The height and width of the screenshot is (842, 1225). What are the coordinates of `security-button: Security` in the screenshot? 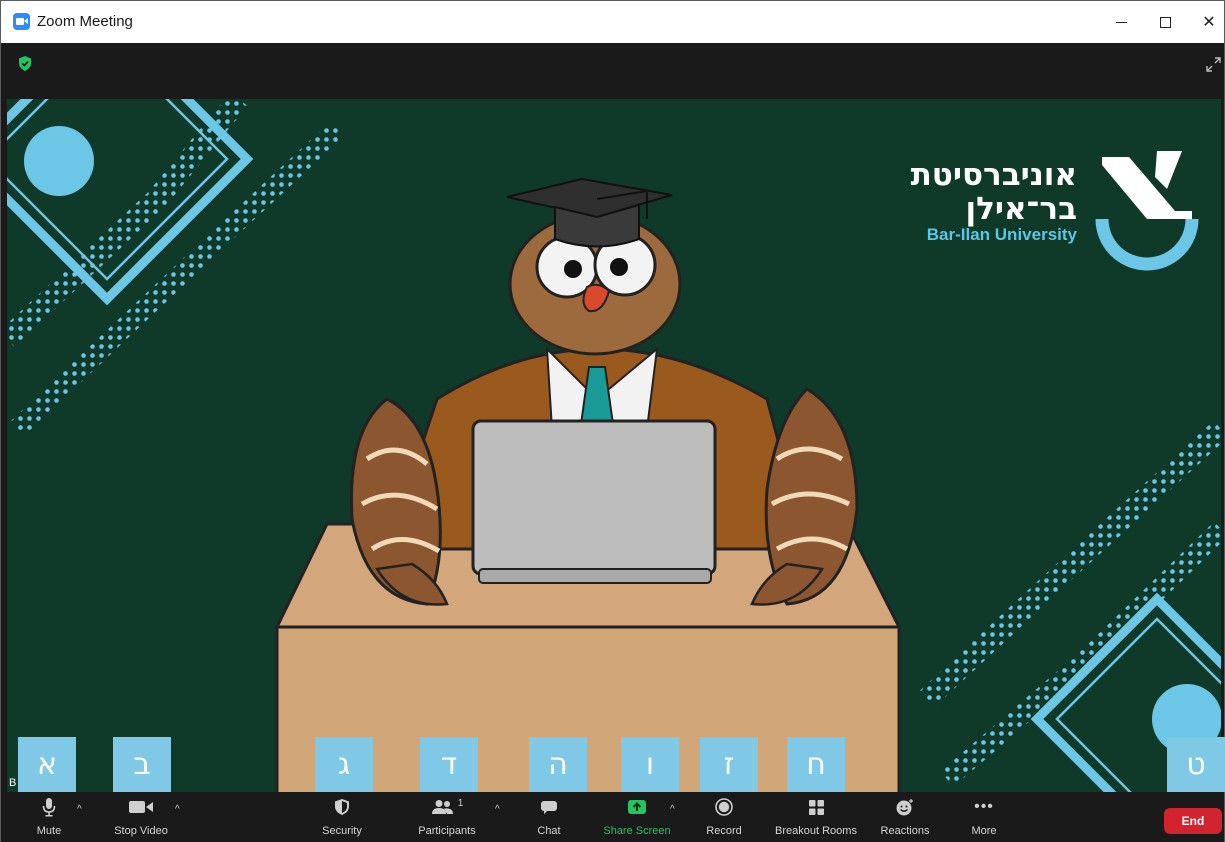 It's located at (342, 817).